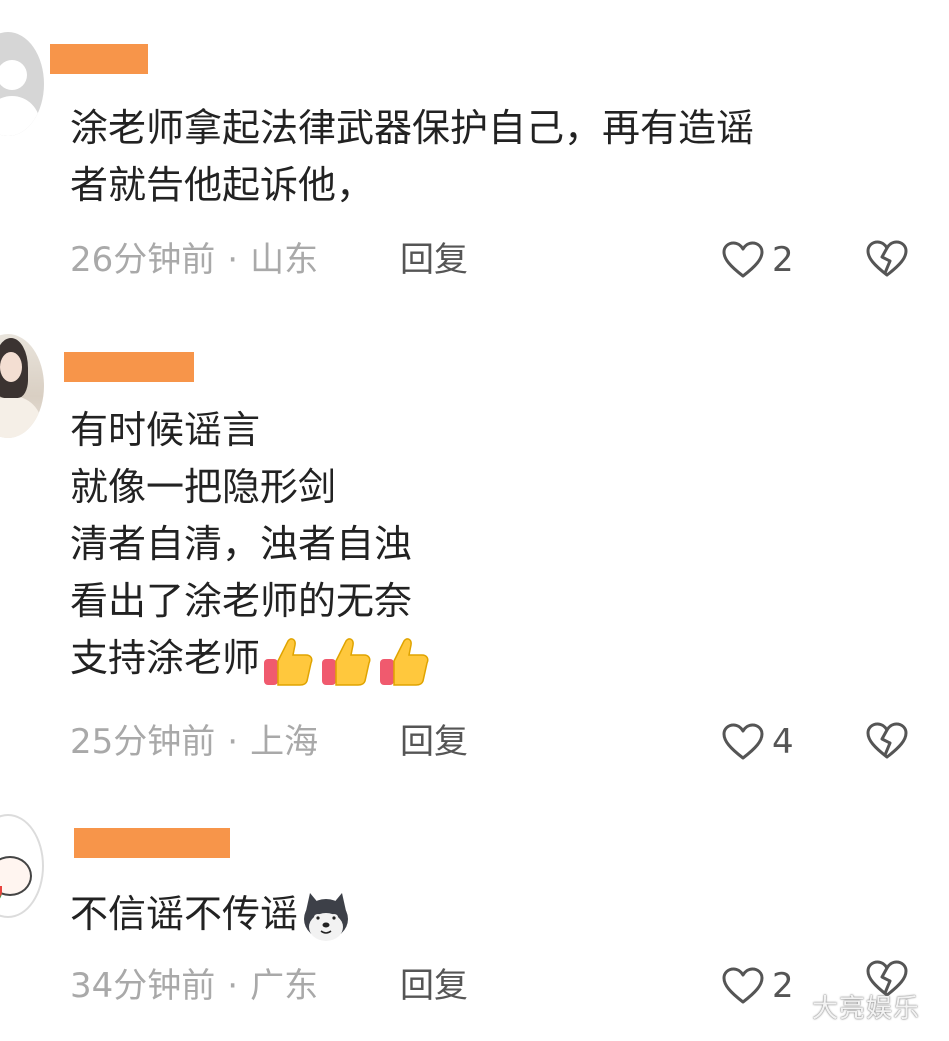 Image resolution: width=949 pixels, height=1041 pixels. What do you see at coordinates (783, 742) in the screenshot?
I see `like-count: 4` at bounding box center [783, 742].